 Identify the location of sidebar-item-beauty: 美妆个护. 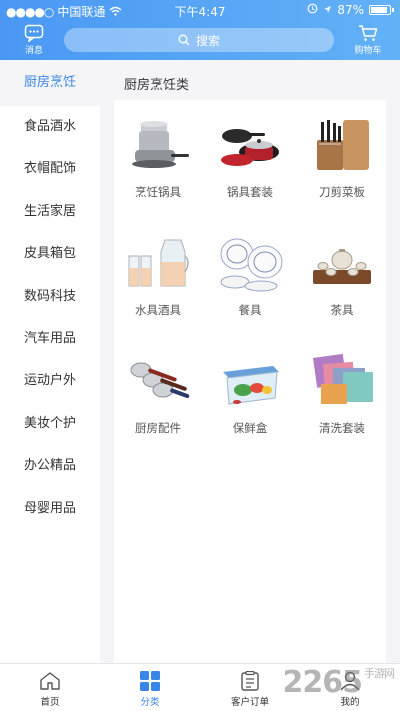
(50, 424).